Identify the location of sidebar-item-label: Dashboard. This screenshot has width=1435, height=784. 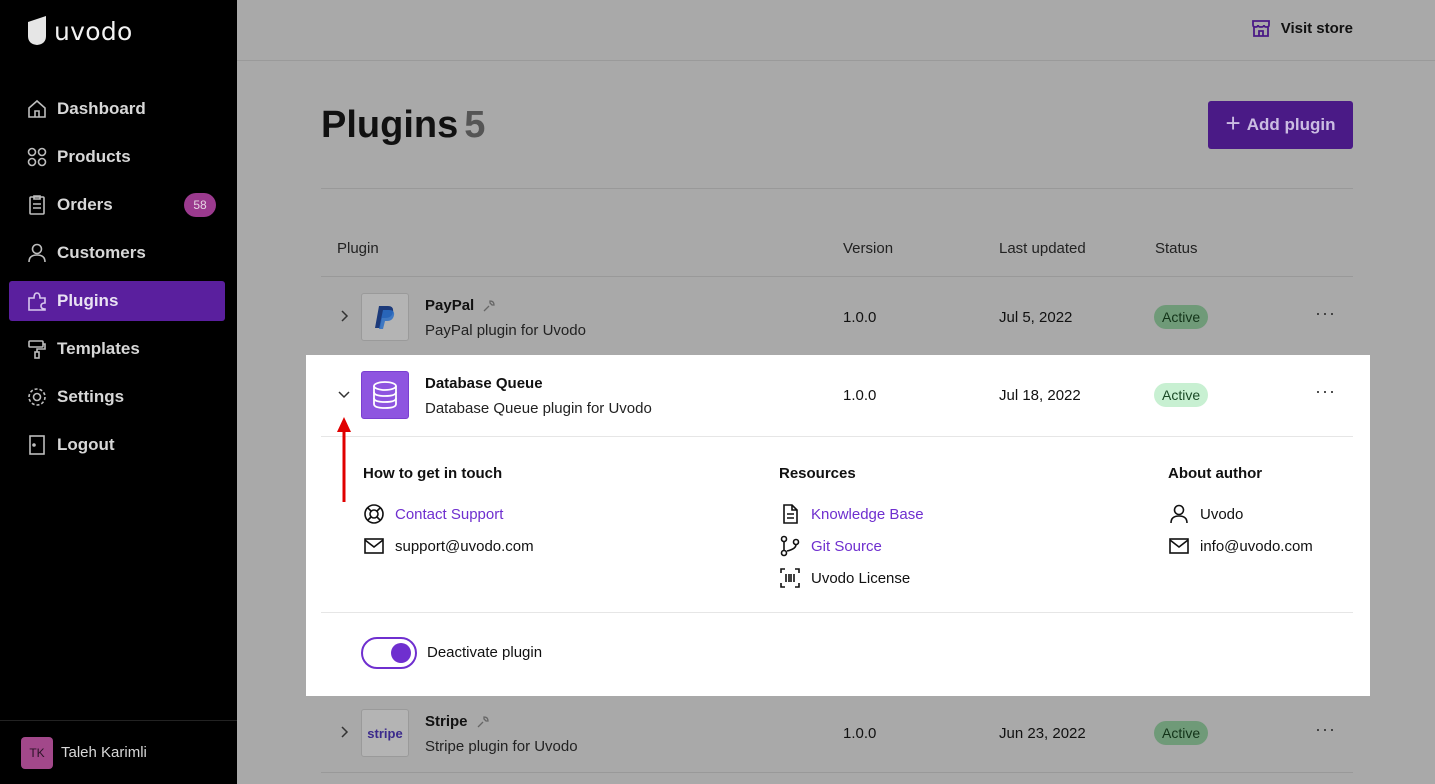
(101, 108).